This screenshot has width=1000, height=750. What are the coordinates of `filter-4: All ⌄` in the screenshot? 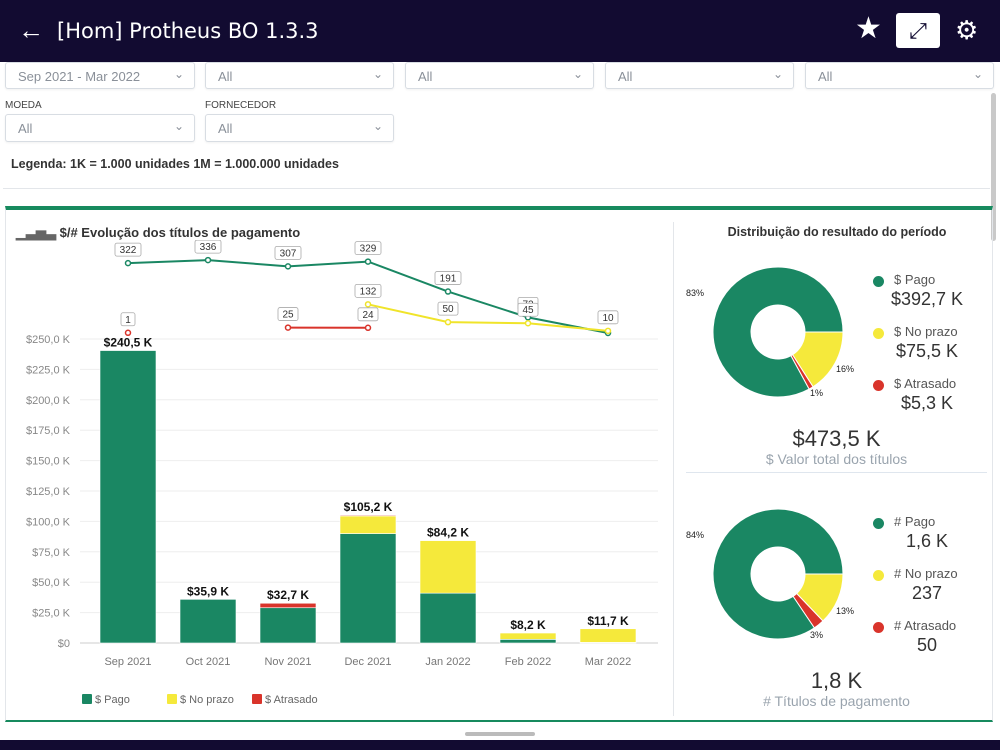 It's located at (699, 75).